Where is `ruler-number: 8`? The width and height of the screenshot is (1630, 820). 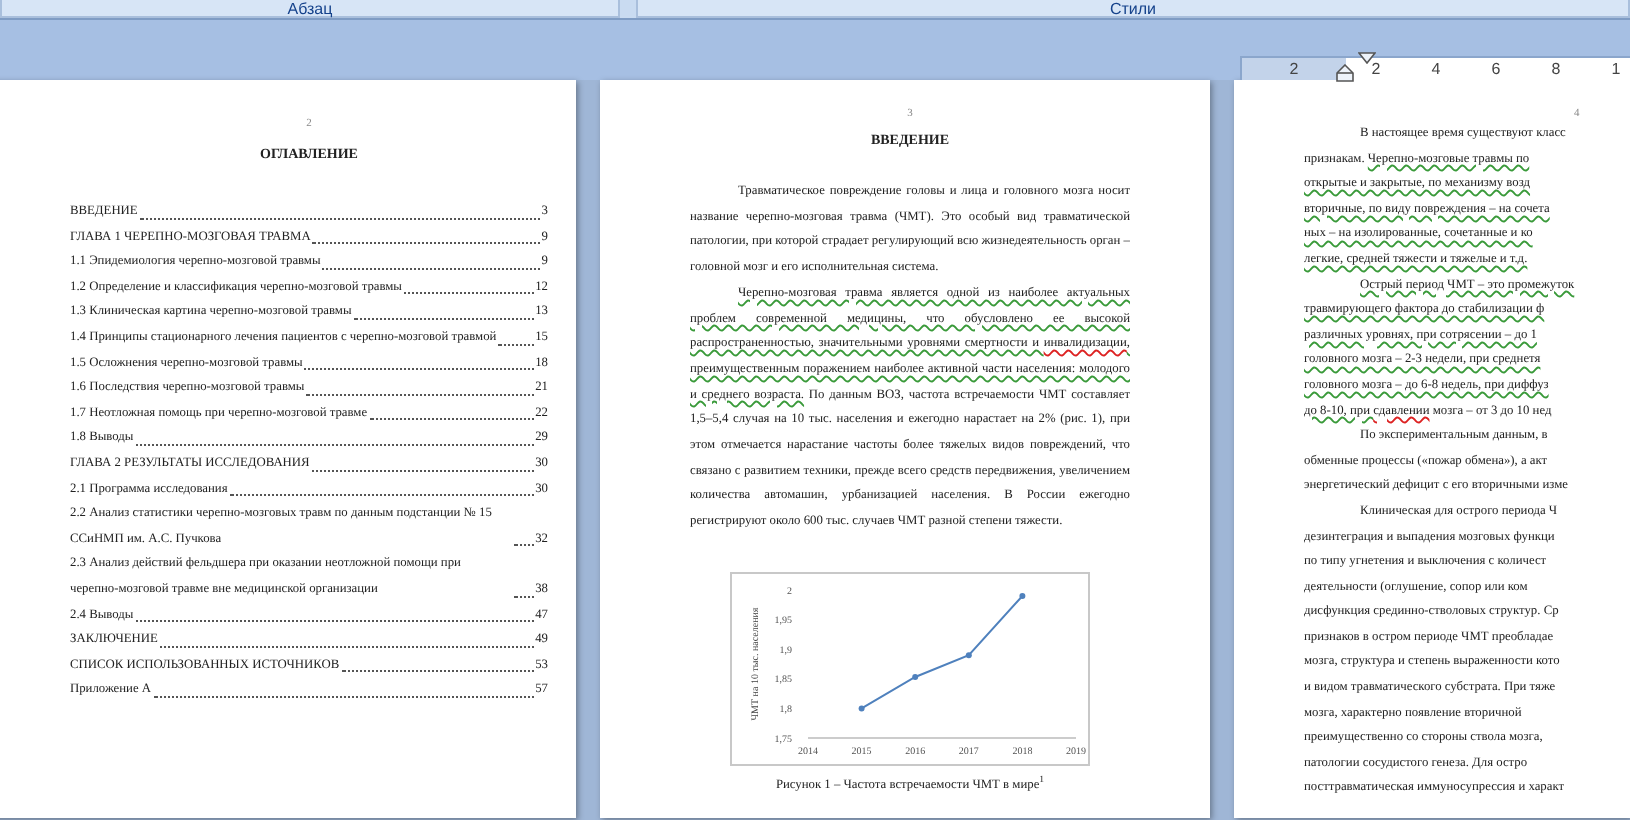 ruler-number: 8 is located at coordinates (1556, 69).